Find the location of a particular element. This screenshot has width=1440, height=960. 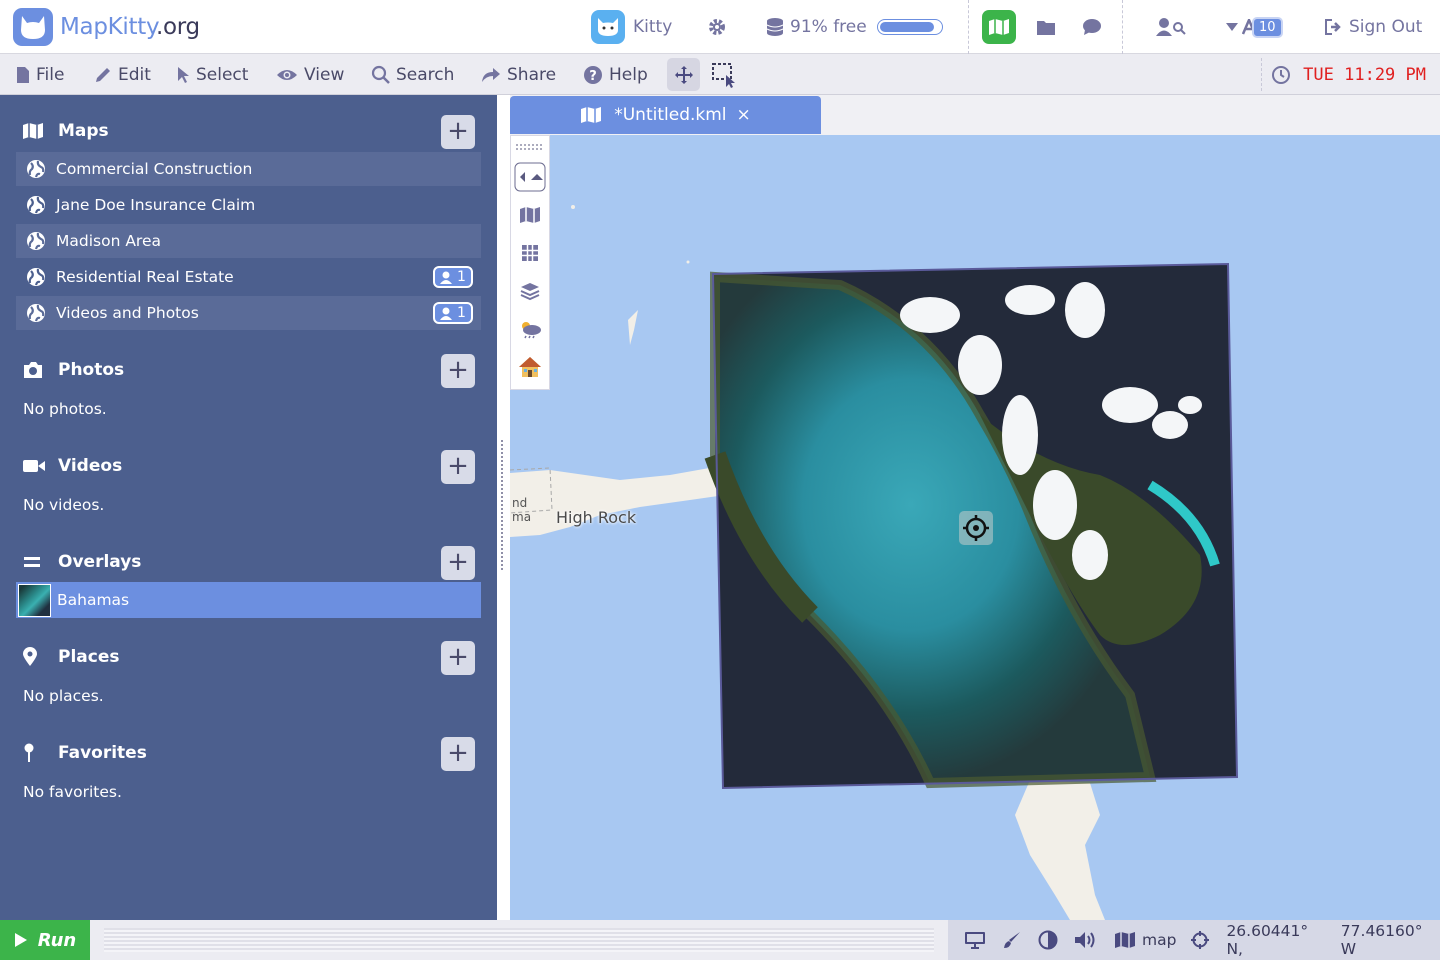

overlay-list-item: Bahamas is located at coordinates (248, 600).